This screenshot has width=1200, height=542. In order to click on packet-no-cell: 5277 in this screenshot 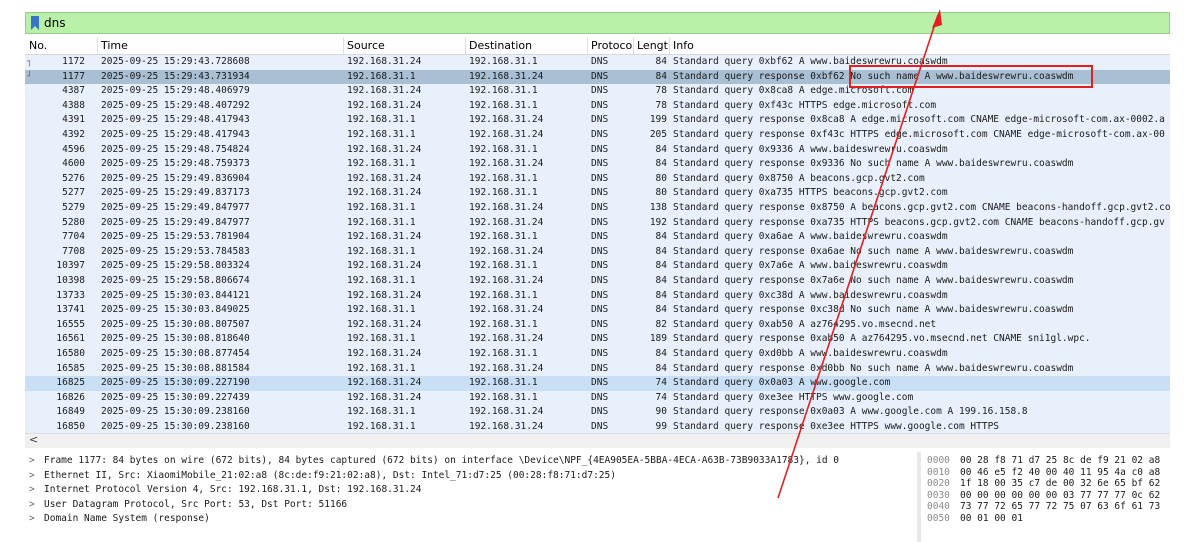, I will do `click(73, 193)`.